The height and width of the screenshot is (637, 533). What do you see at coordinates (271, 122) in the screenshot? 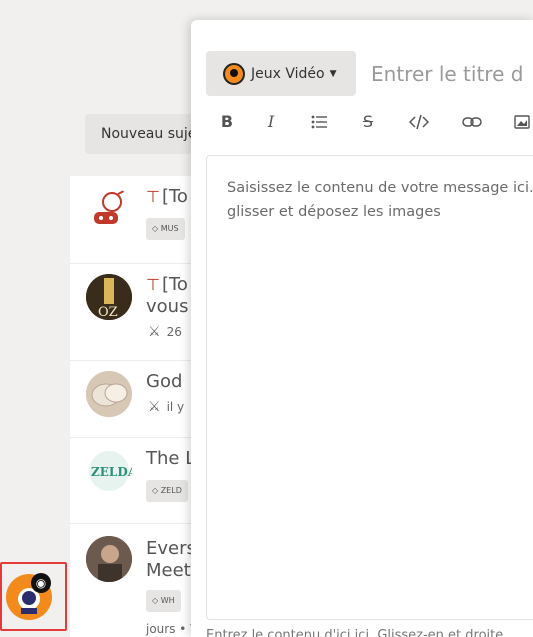
I see `italic-icon: I` at bounding box center [271, 122].